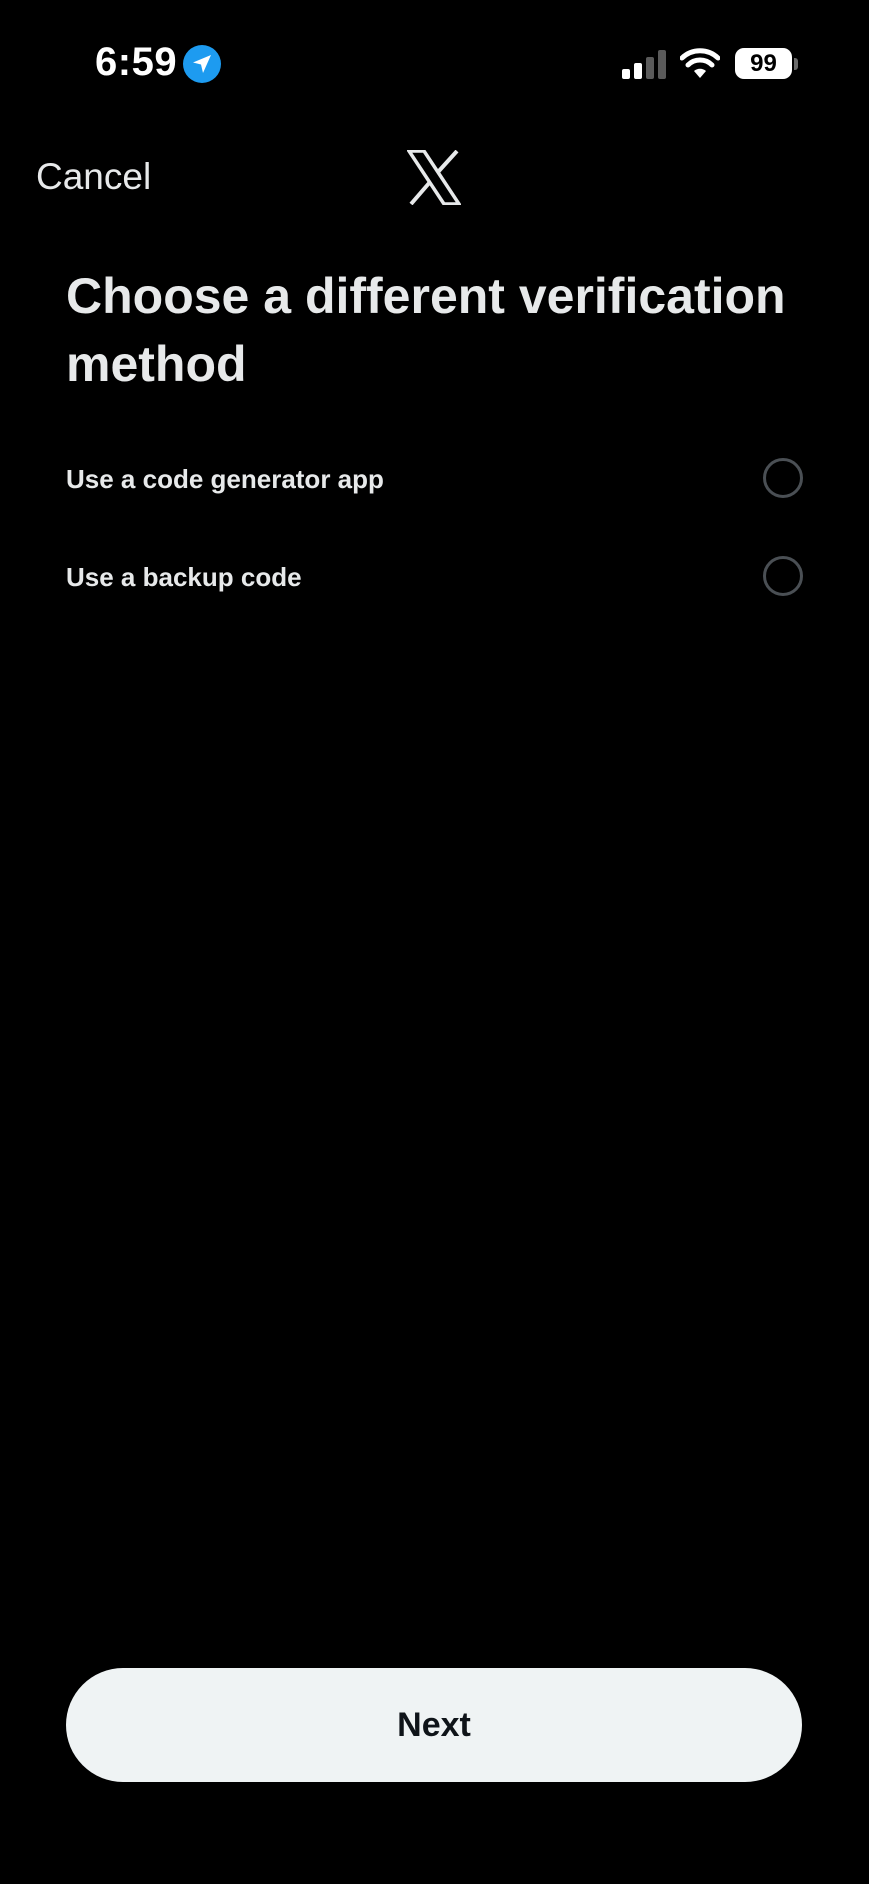 This screenshot has width=869, height=1884. I want to click on location-arrow-icon, so click(202, 64).